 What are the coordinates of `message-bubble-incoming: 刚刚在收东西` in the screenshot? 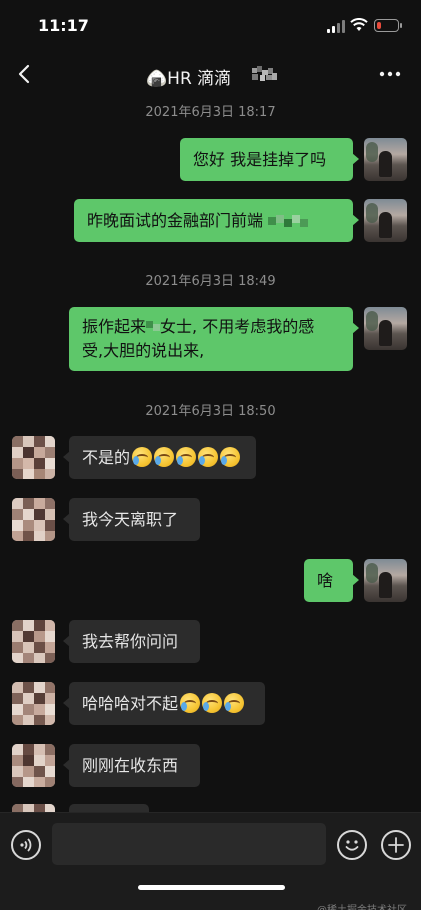 It's located at (131, 765).